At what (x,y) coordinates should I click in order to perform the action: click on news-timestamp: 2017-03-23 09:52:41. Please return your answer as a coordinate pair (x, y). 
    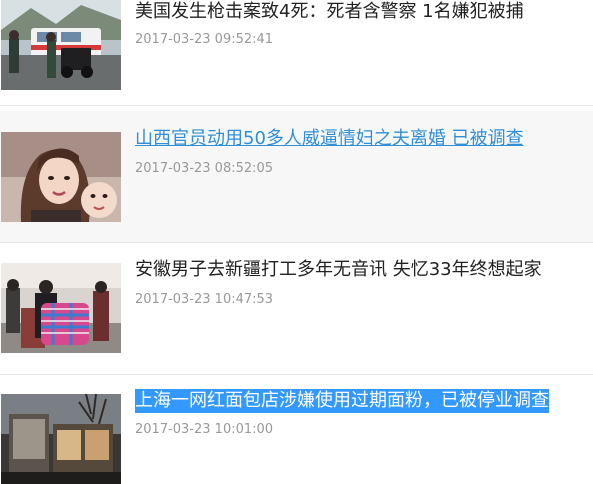
    Looking at the image, I should click on (204, 39).